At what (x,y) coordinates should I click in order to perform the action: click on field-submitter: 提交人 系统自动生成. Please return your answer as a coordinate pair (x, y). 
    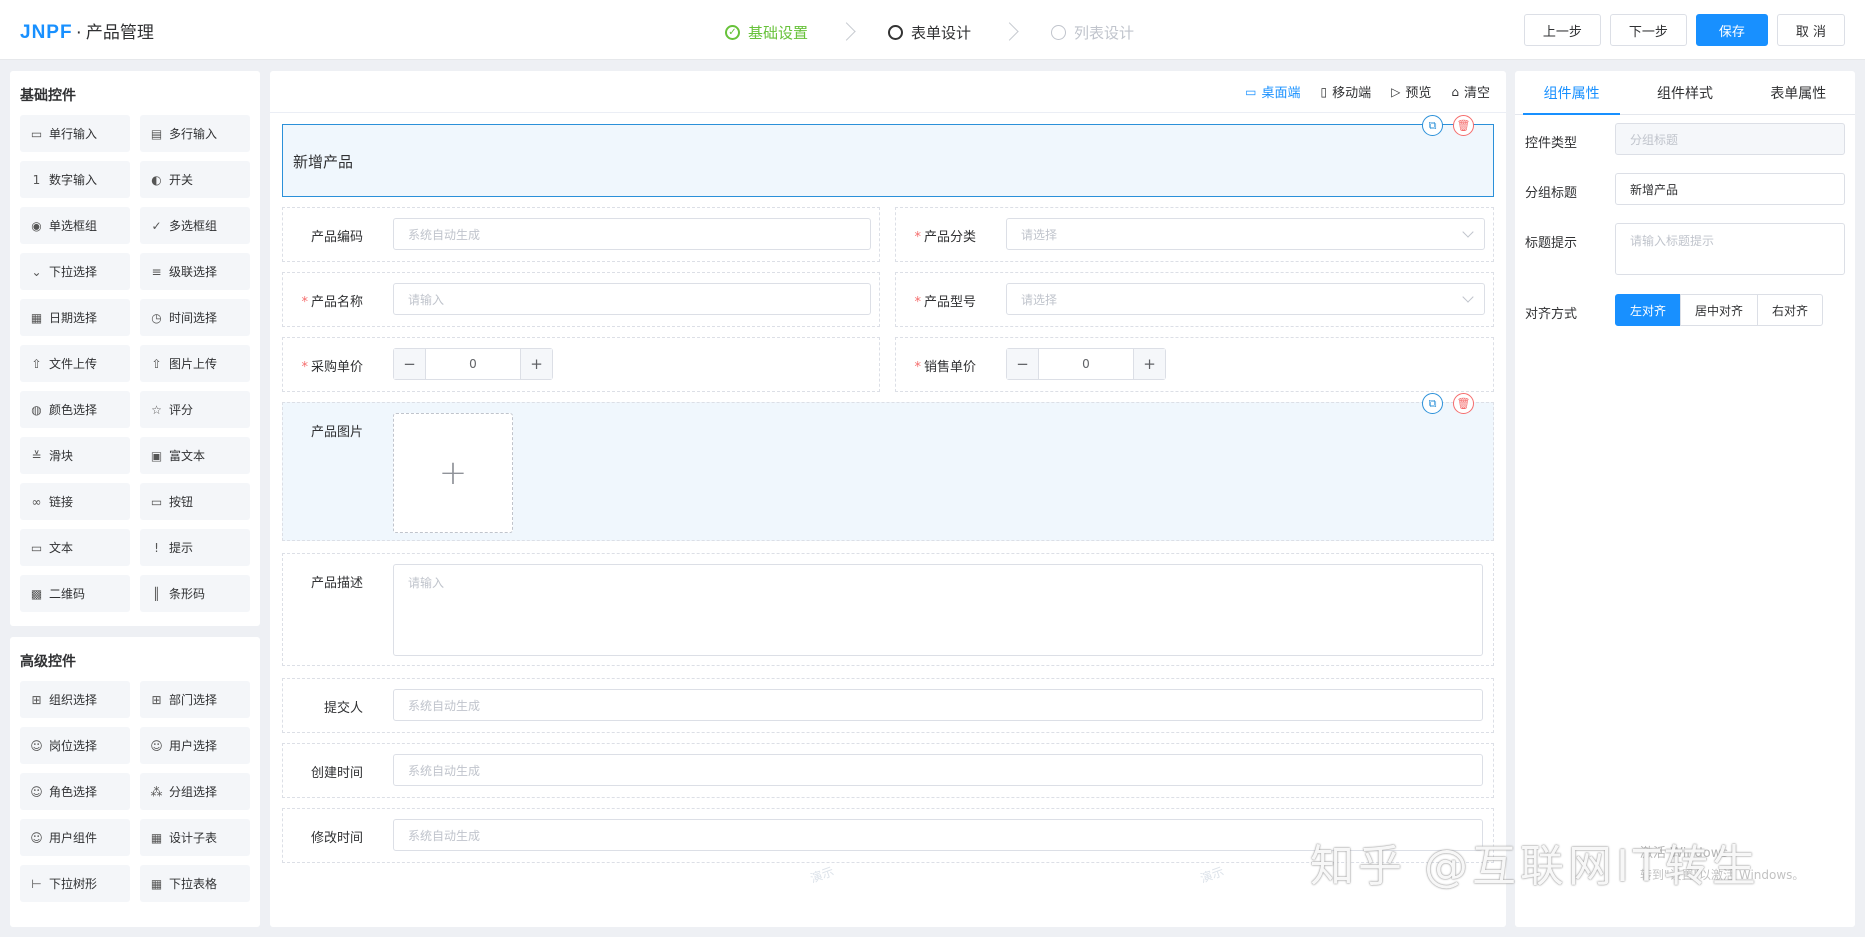
    Looking at the image, I should click on (888, 705).